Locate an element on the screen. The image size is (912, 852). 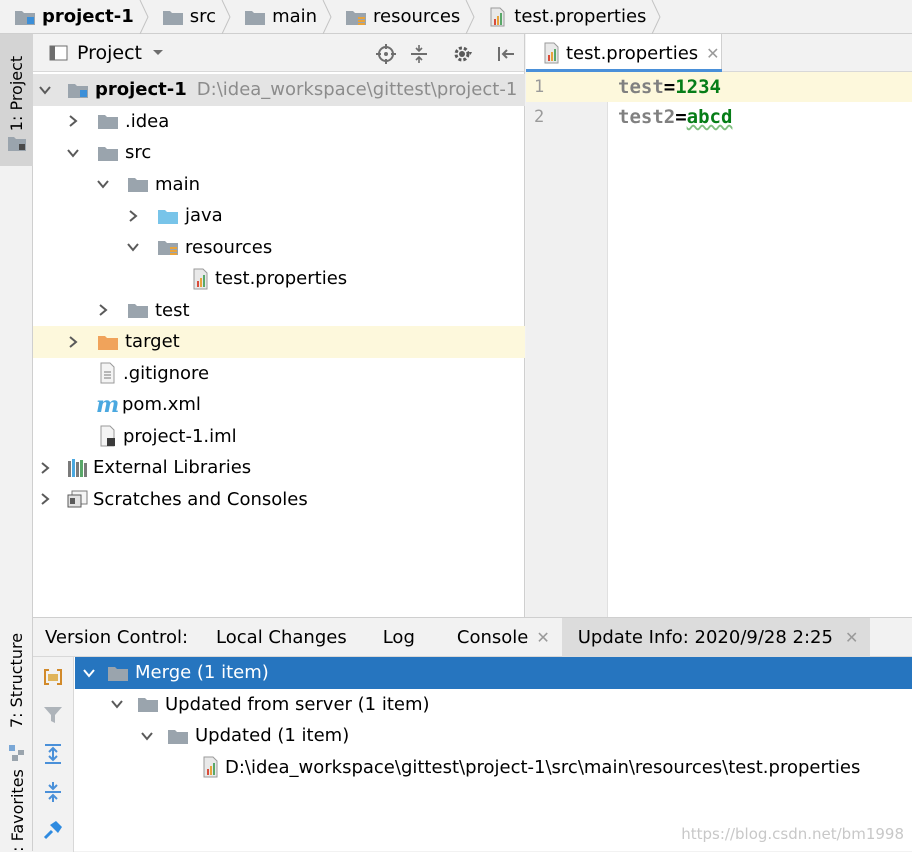
breadcrumb-label: src is located at coordinates (203, 16).